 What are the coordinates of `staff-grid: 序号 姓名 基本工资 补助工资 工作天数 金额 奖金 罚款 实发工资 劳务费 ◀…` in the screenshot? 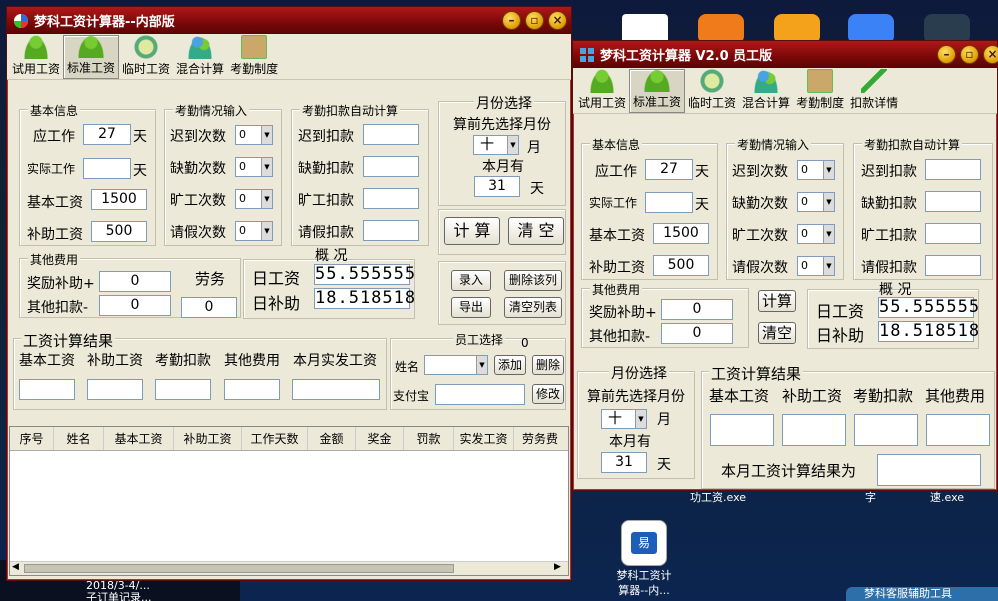 It's located at (289, 501).